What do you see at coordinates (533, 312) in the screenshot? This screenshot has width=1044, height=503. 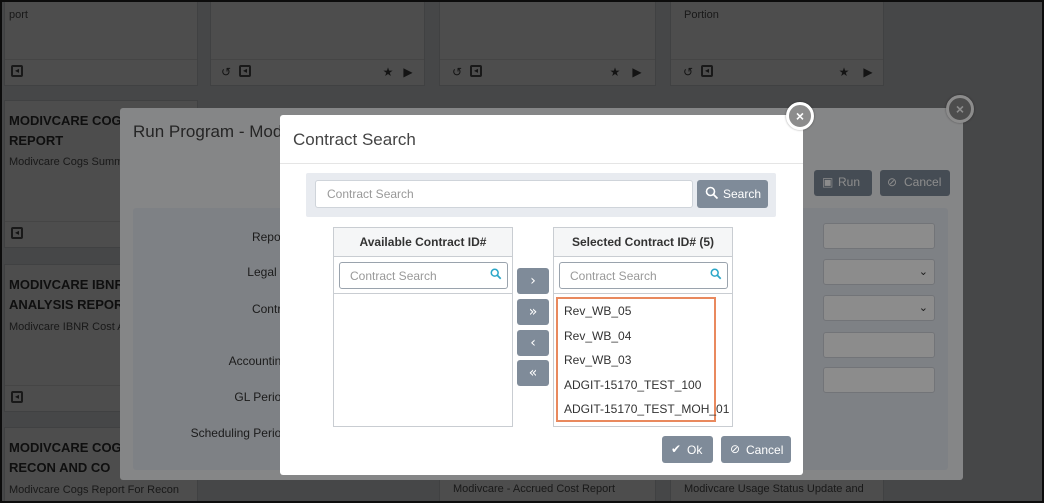 I see `move-all-right-button: »` at bounding box center [533, 312].